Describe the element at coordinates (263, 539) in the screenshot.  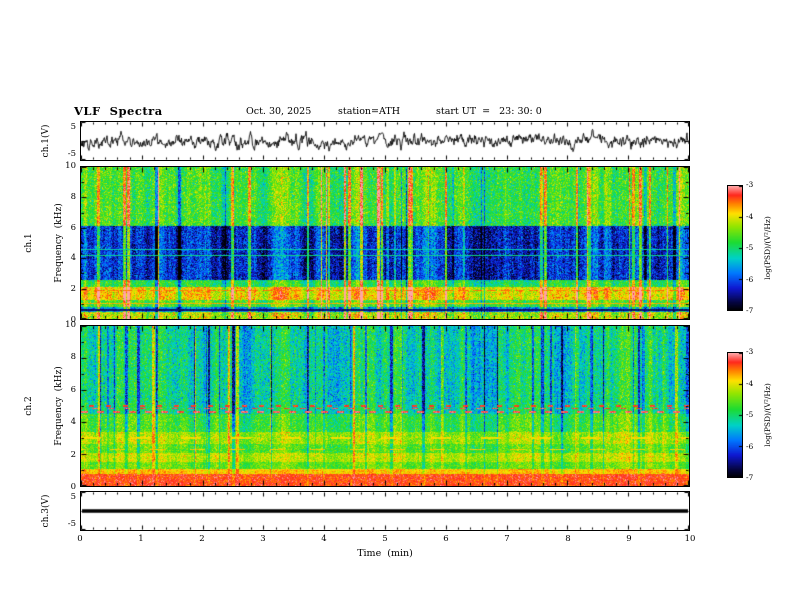
I see `time-tick-label: 3` at that location.